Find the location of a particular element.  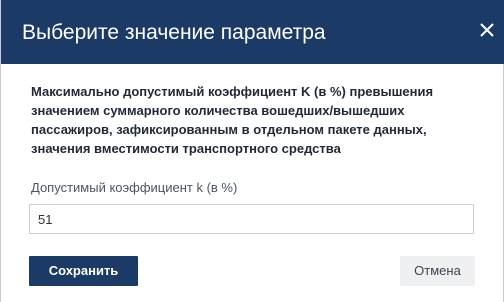

dialog-title: Выберите значение параметра is located at coordinates (174, 32).